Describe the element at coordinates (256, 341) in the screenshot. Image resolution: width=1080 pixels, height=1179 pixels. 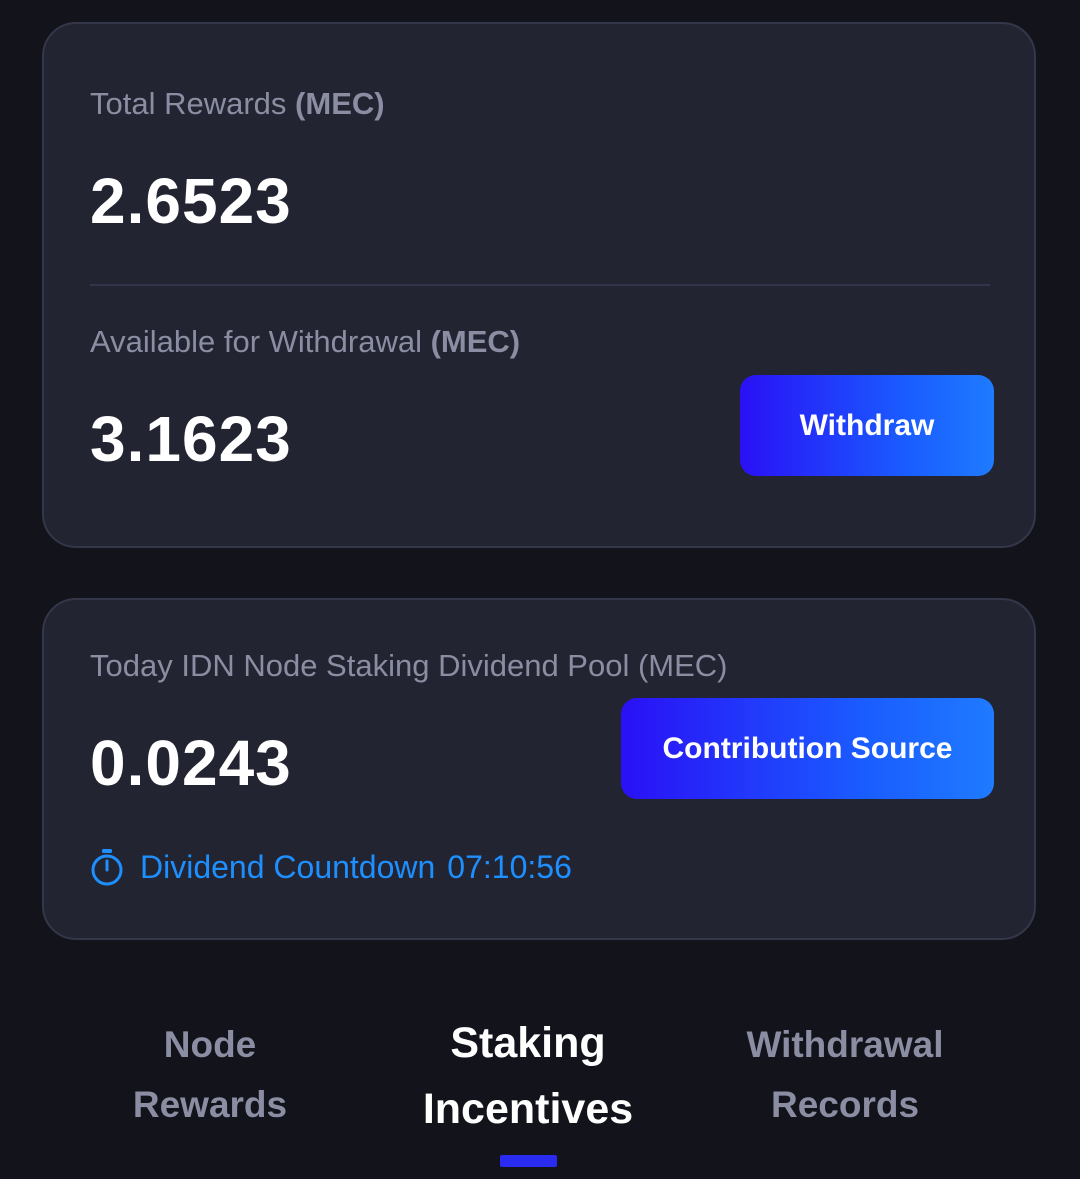
I see `available-withdrawal-label-text: Available for Withdrawal` at that location.